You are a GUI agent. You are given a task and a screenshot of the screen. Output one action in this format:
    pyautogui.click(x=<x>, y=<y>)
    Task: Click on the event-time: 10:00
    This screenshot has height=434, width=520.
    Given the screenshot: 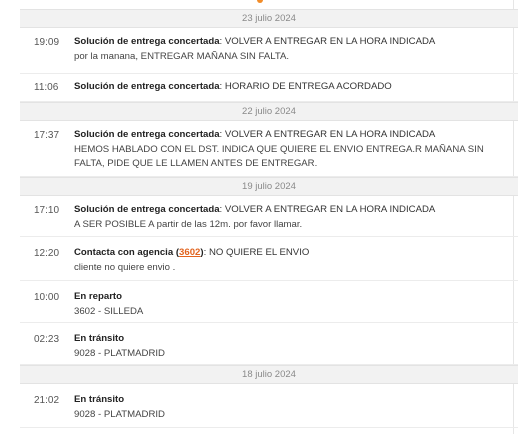 What is the action you would take?
    pyautogui.click(x=47, y=297)
    